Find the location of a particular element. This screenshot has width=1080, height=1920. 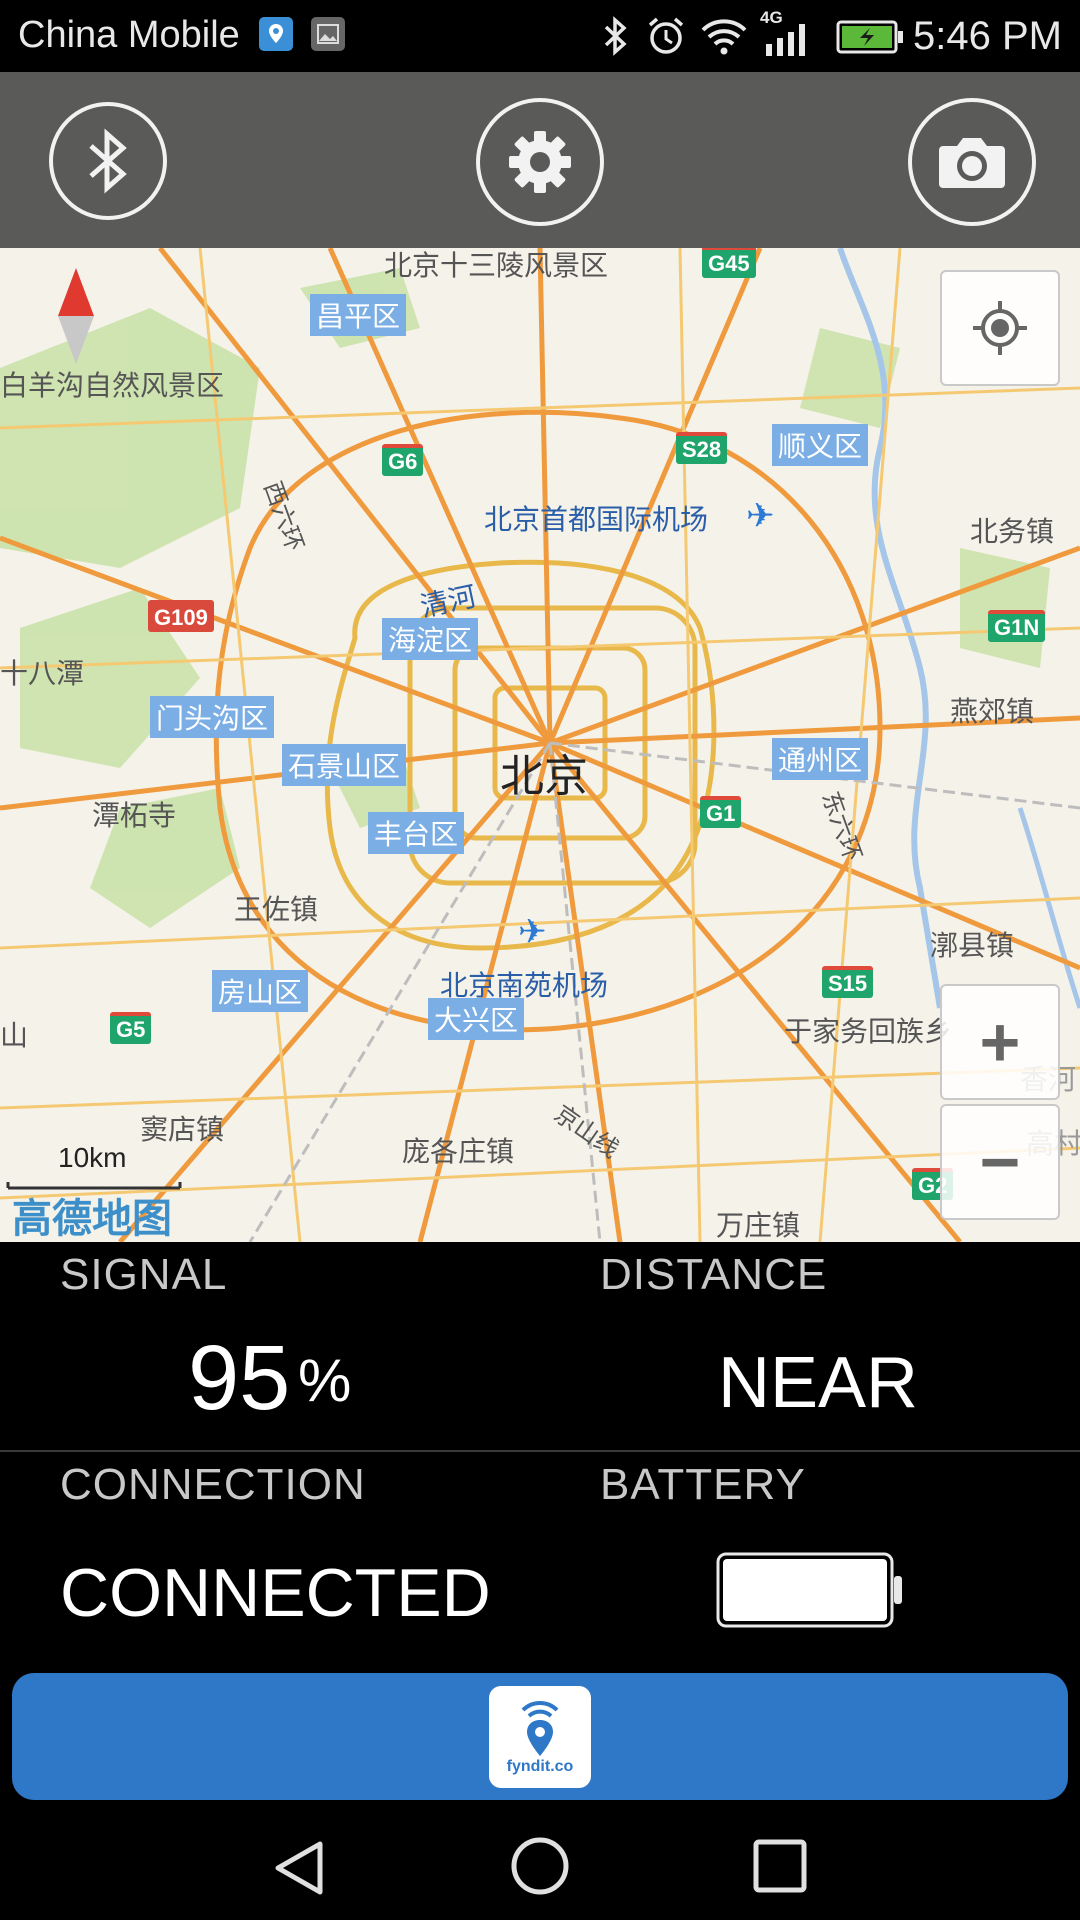

district-label: 通州区 is located at coordinates (820, 759).